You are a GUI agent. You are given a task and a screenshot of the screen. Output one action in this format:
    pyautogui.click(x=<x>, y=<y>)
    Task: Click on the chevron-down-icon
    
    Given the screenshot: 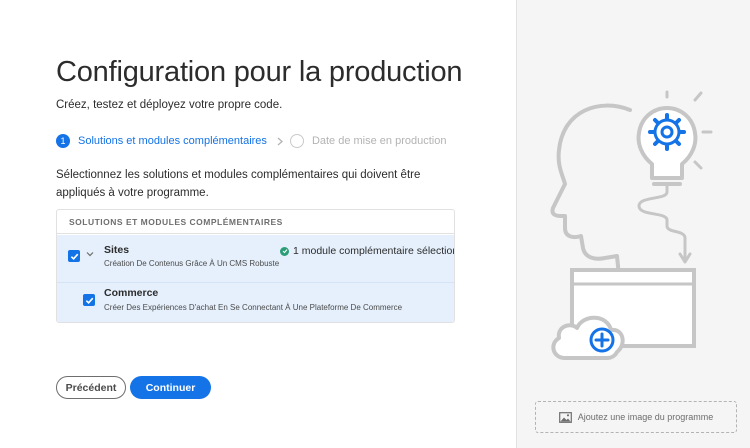 What is the action you would take?
    pyautogui.click(x=90, y=254)
    